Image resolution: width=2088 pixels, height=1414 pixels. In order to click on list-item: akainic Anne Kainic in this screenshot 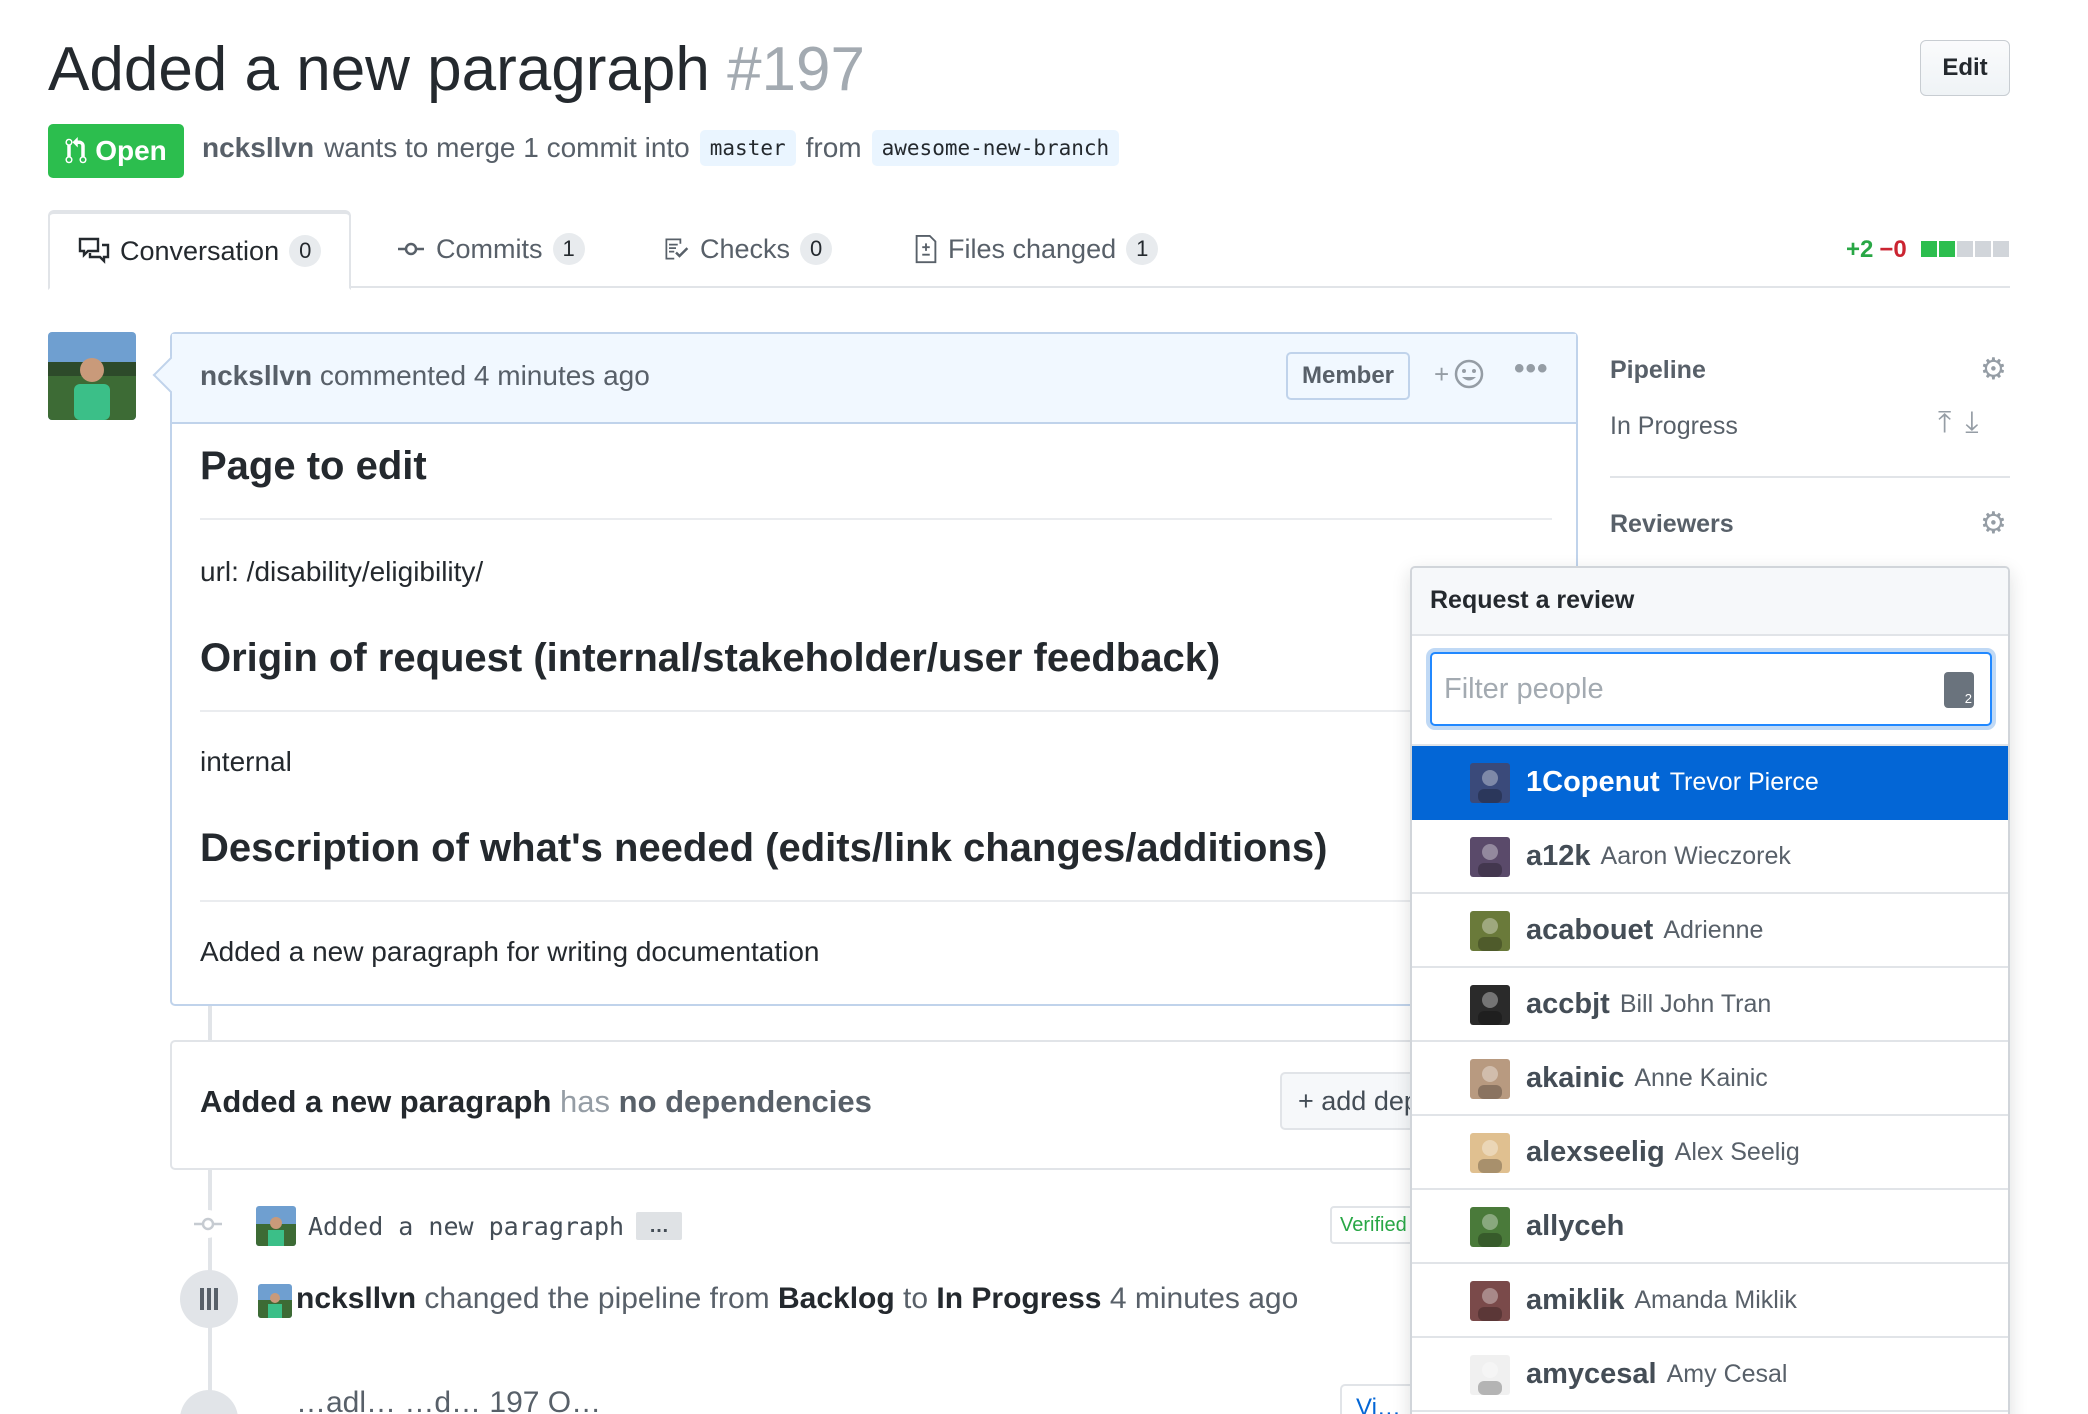, I will do `click(1710, 1079)`.